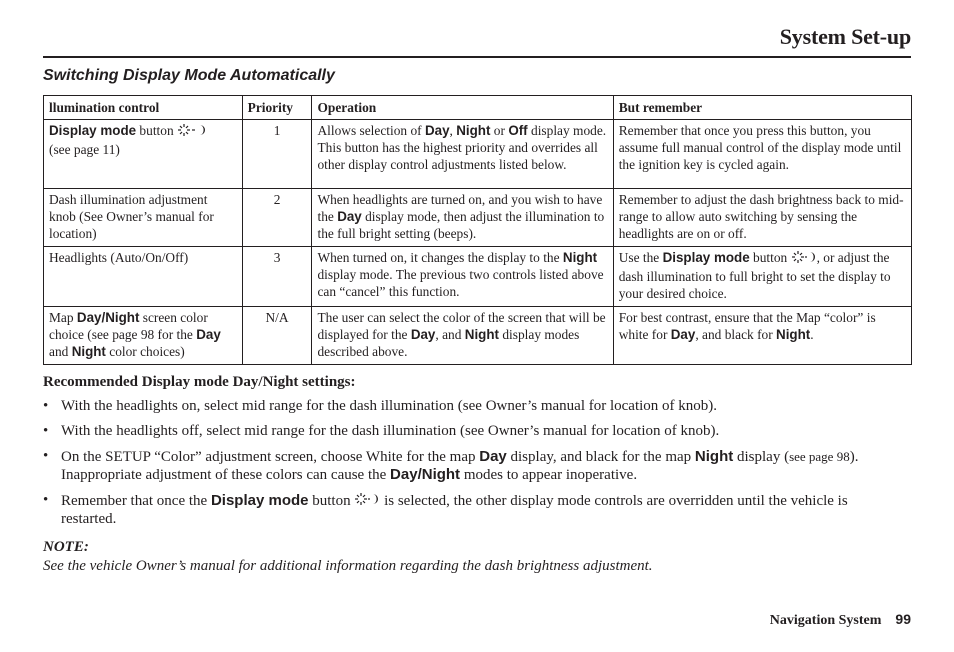 This screenshot has width=954, height=652. What do you see at coordinates (845, 36) in the screenshot?
I see `page-title: System Set-up` at bounding box center [845, 36].